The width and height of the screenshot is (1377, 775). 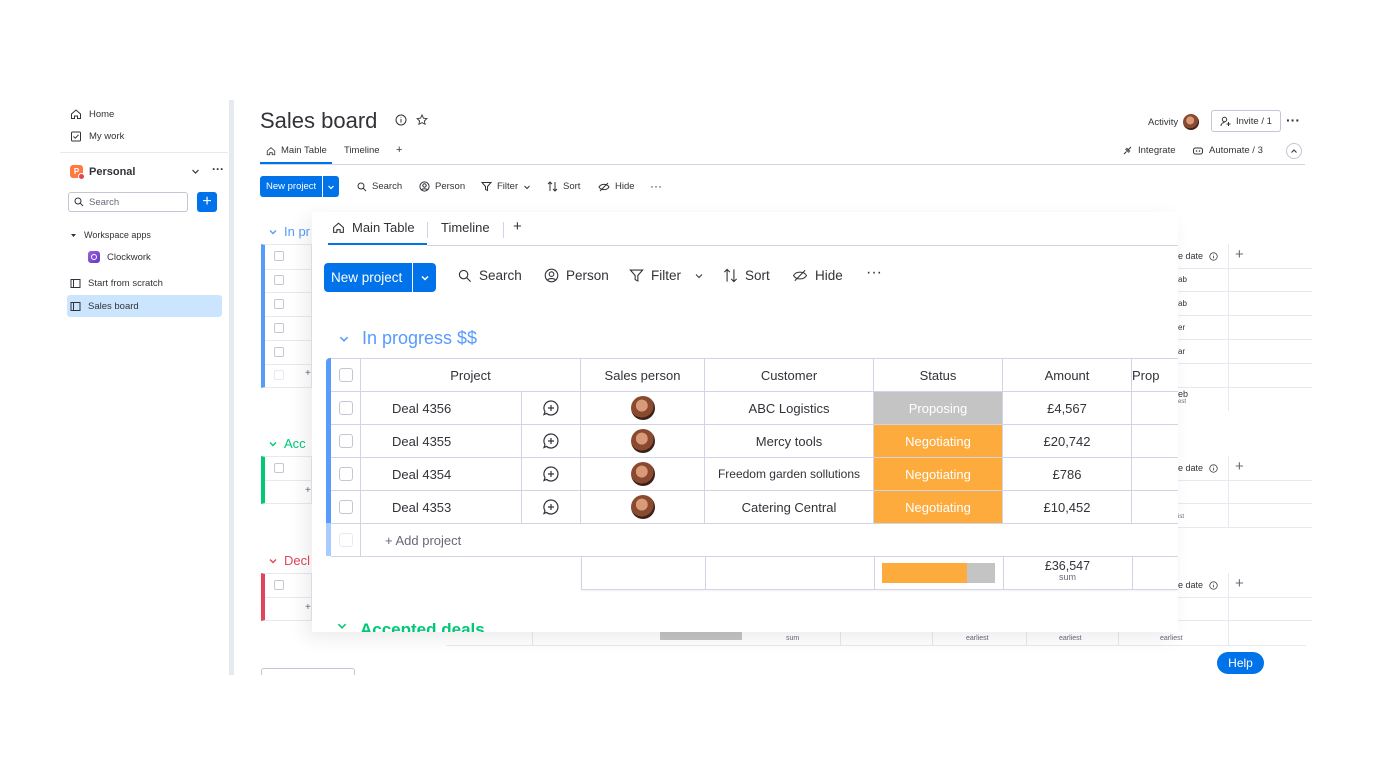 What do you see at coordinates (1067, 375) in the screenshot?
I see `column-header-amount: Amount` at bounding box center [1067, 375].